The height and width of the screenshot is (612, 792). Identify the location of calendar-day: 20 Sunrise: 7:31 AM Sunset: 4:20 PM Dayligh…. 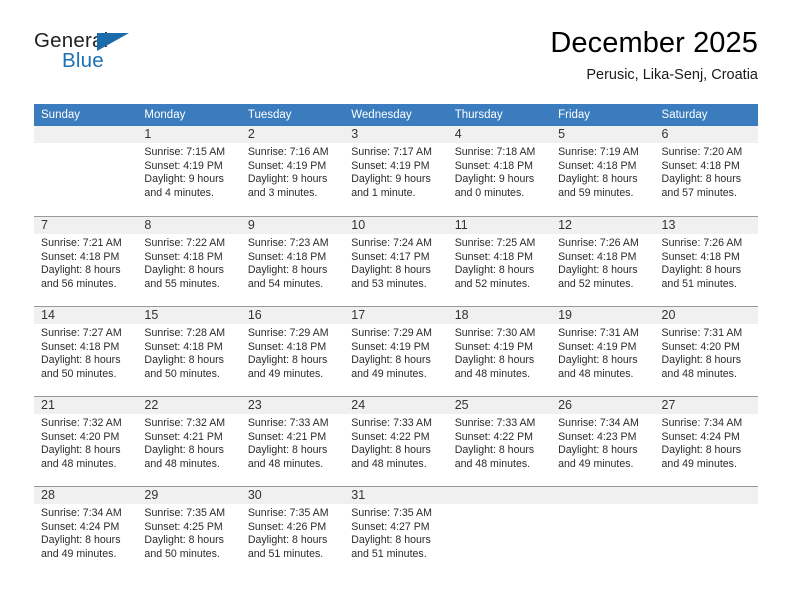
(706, 351).